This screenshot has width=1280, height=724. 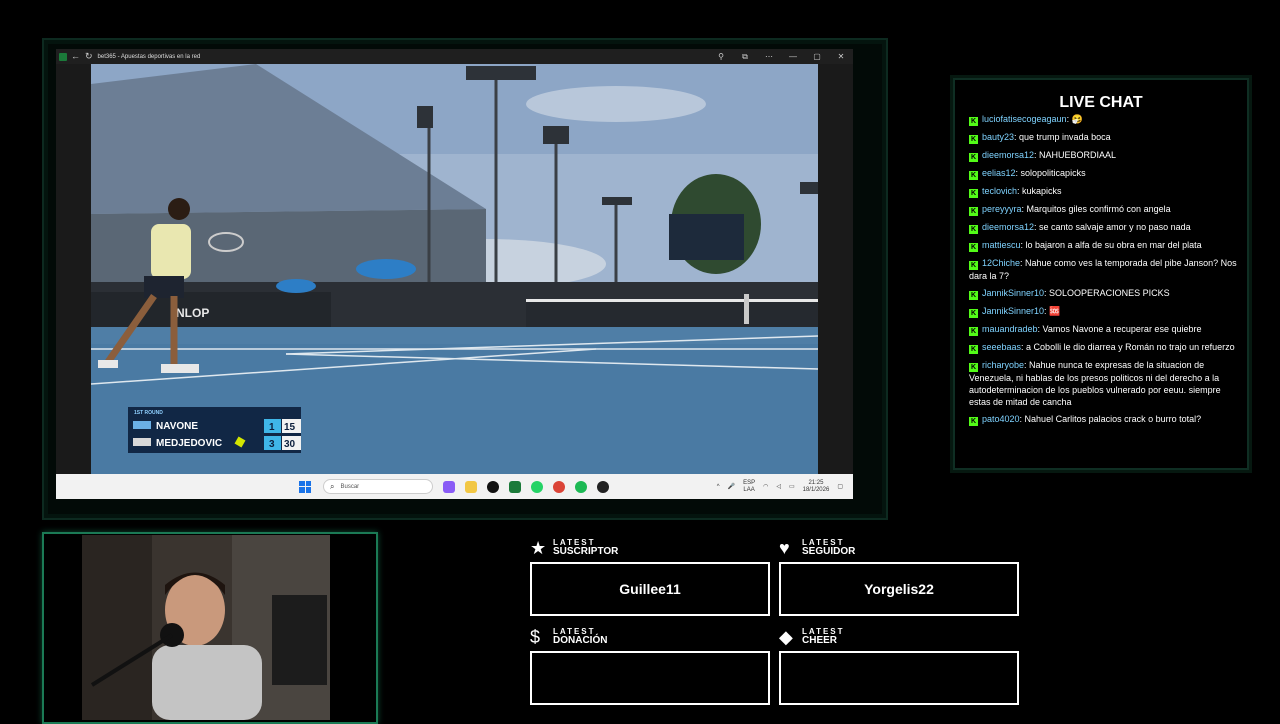 What do you see at coordinates (899, 678) in the screenshot?
I see `latest-cheer-value` at bounding box center [899, 678].